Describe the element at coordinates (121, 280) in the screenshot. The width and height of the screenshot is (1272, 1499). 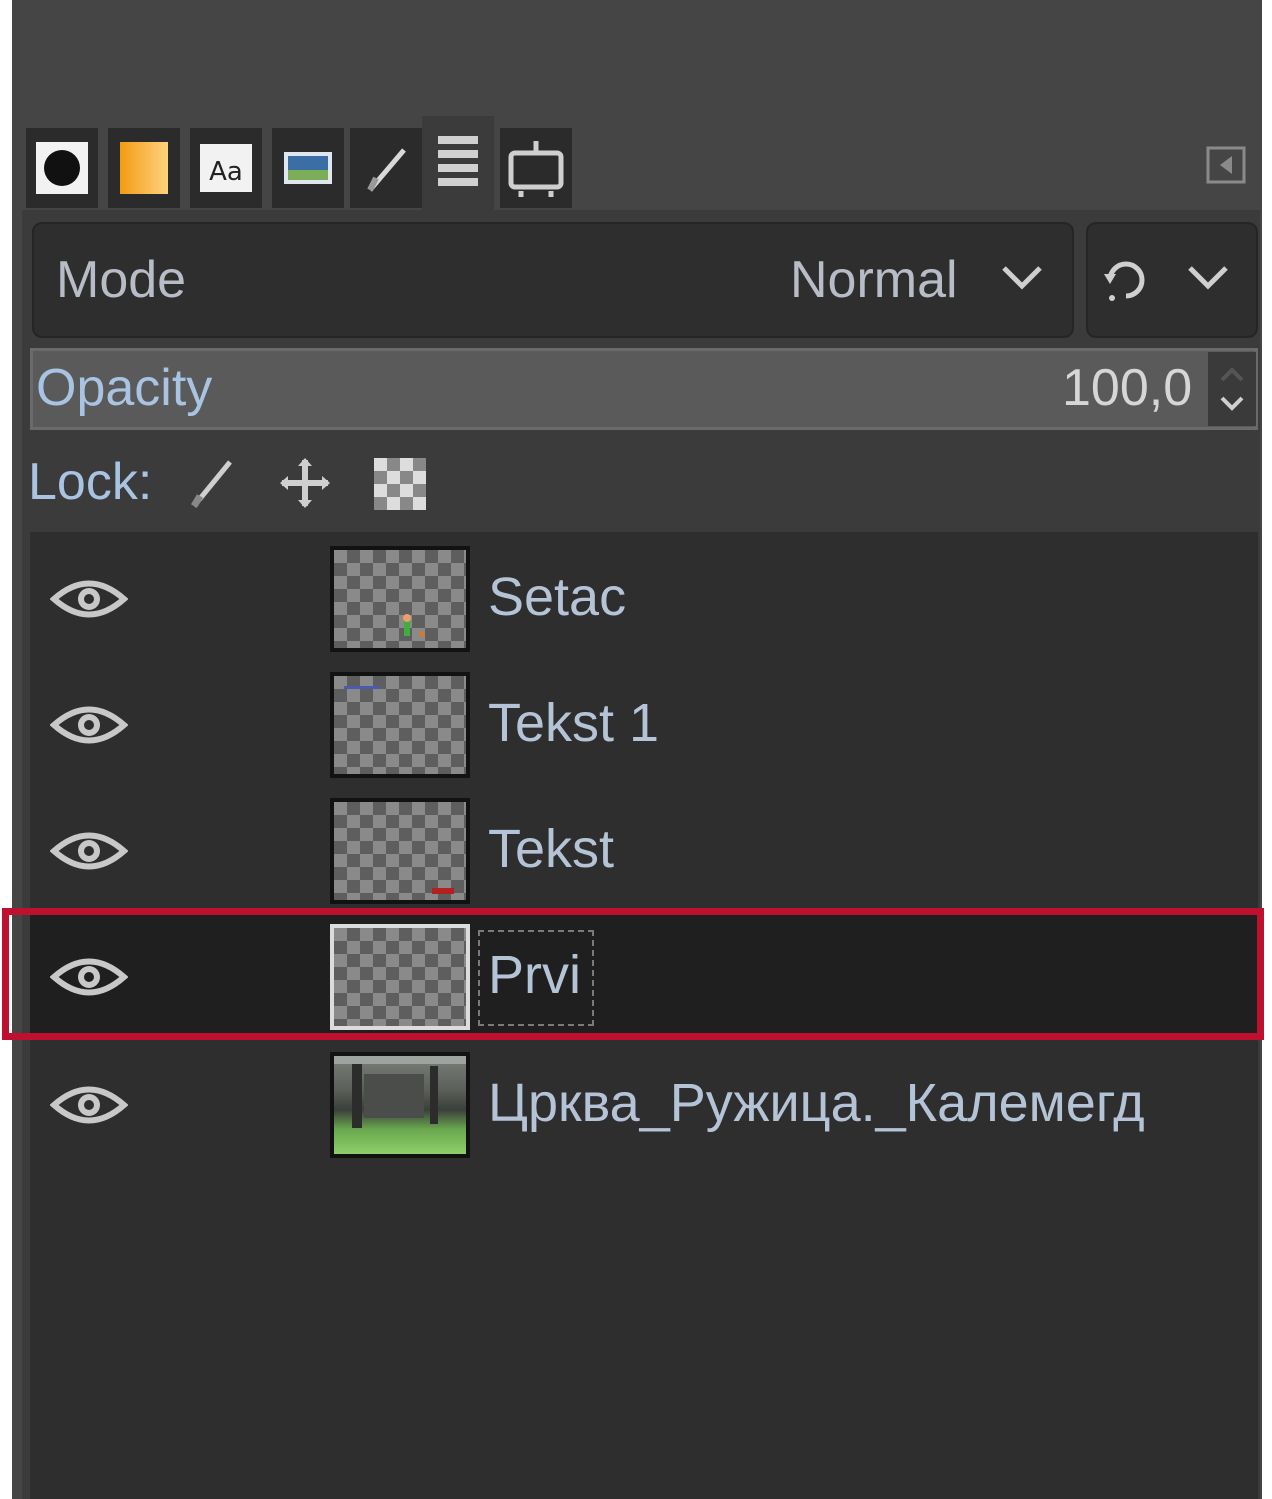
I see `mode-label: Mode` at that location.